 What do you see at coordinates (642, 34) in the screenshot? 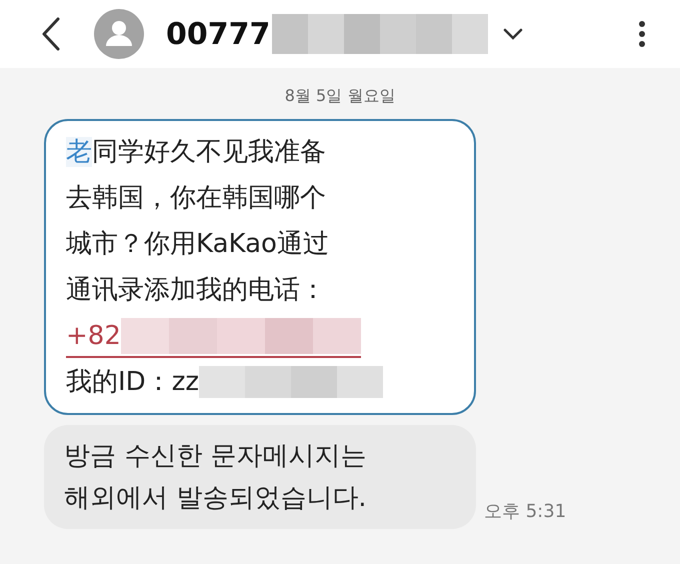
I see `menu-icon` at bounding box center [642, 34].